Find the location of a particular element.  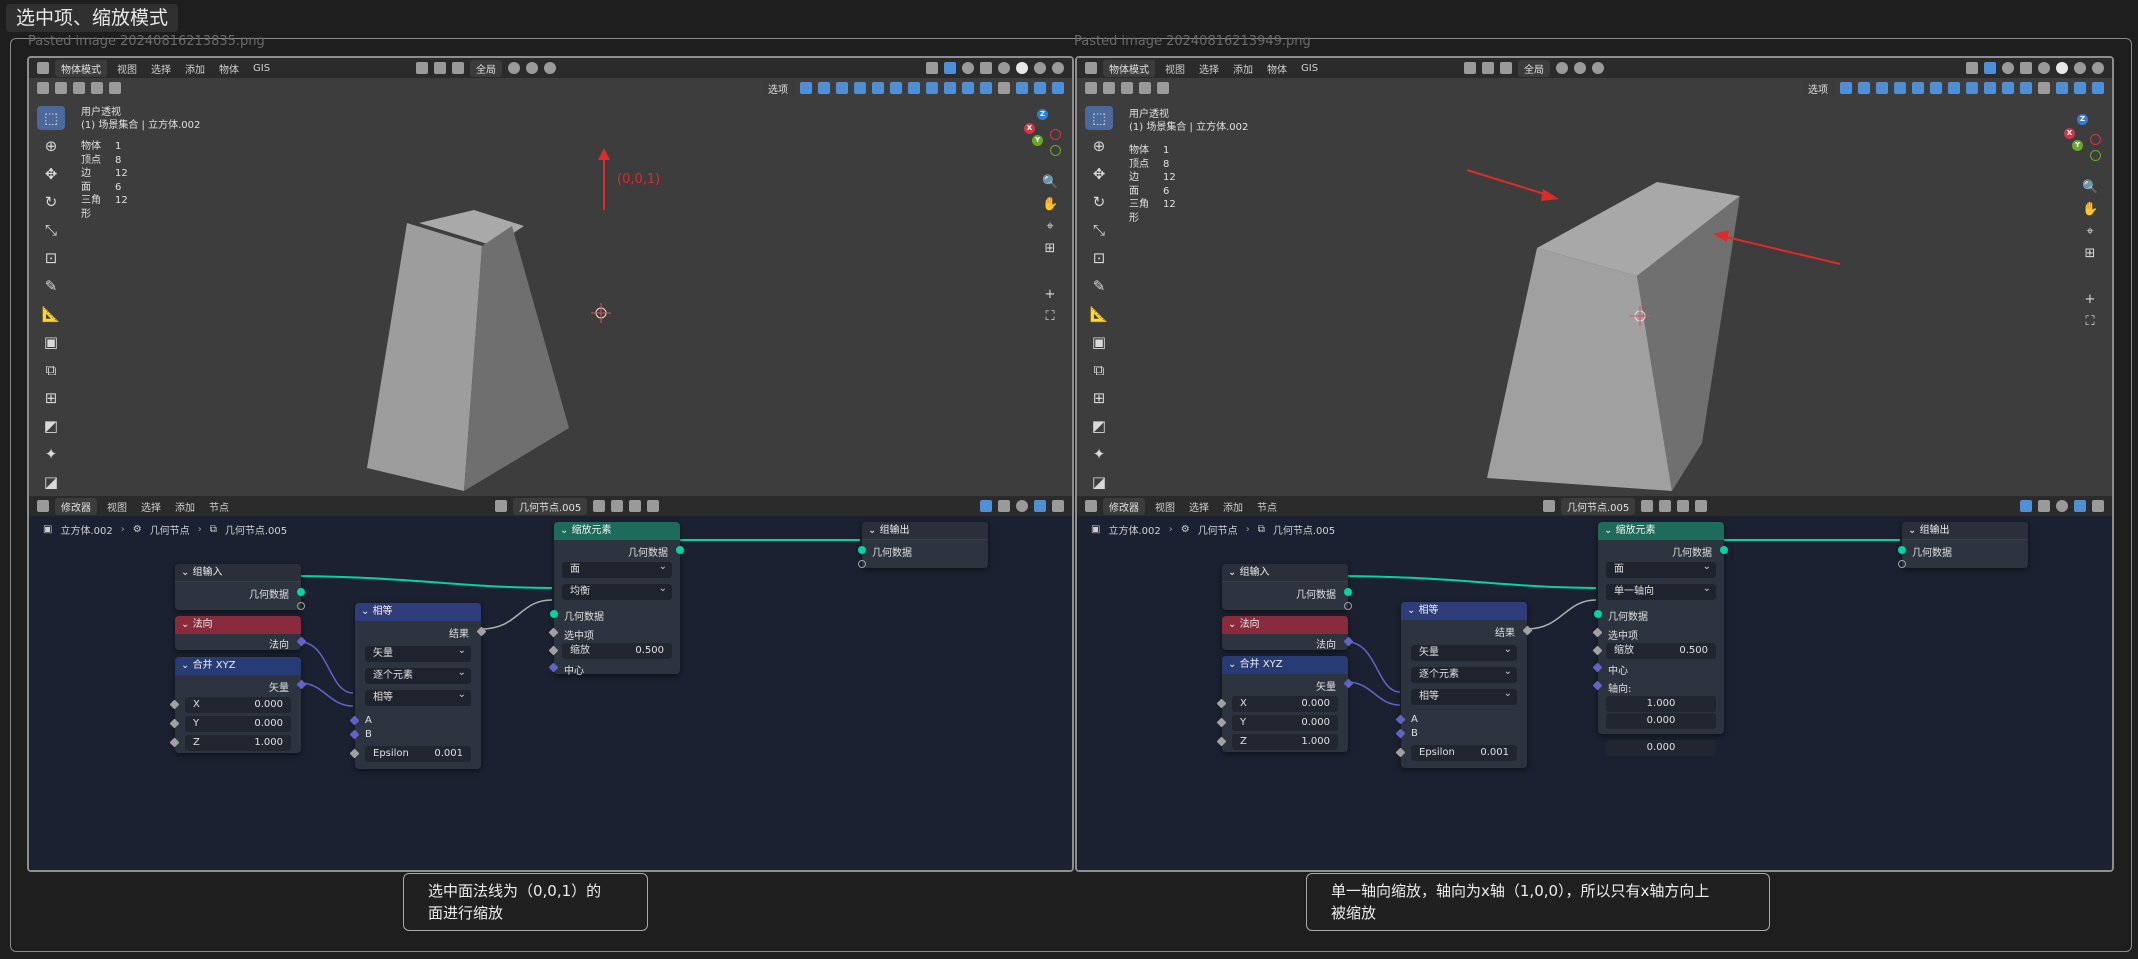

fake-user-icon is located at coordinates (599, 506).